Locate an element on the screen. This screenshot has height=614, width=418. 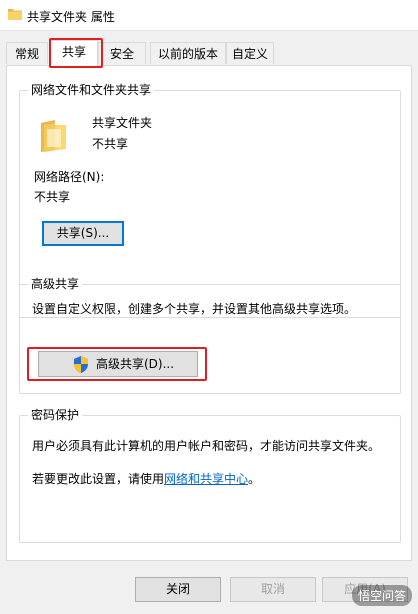
password-protection-title: 密码保护 is located at coordinates (55, 415).